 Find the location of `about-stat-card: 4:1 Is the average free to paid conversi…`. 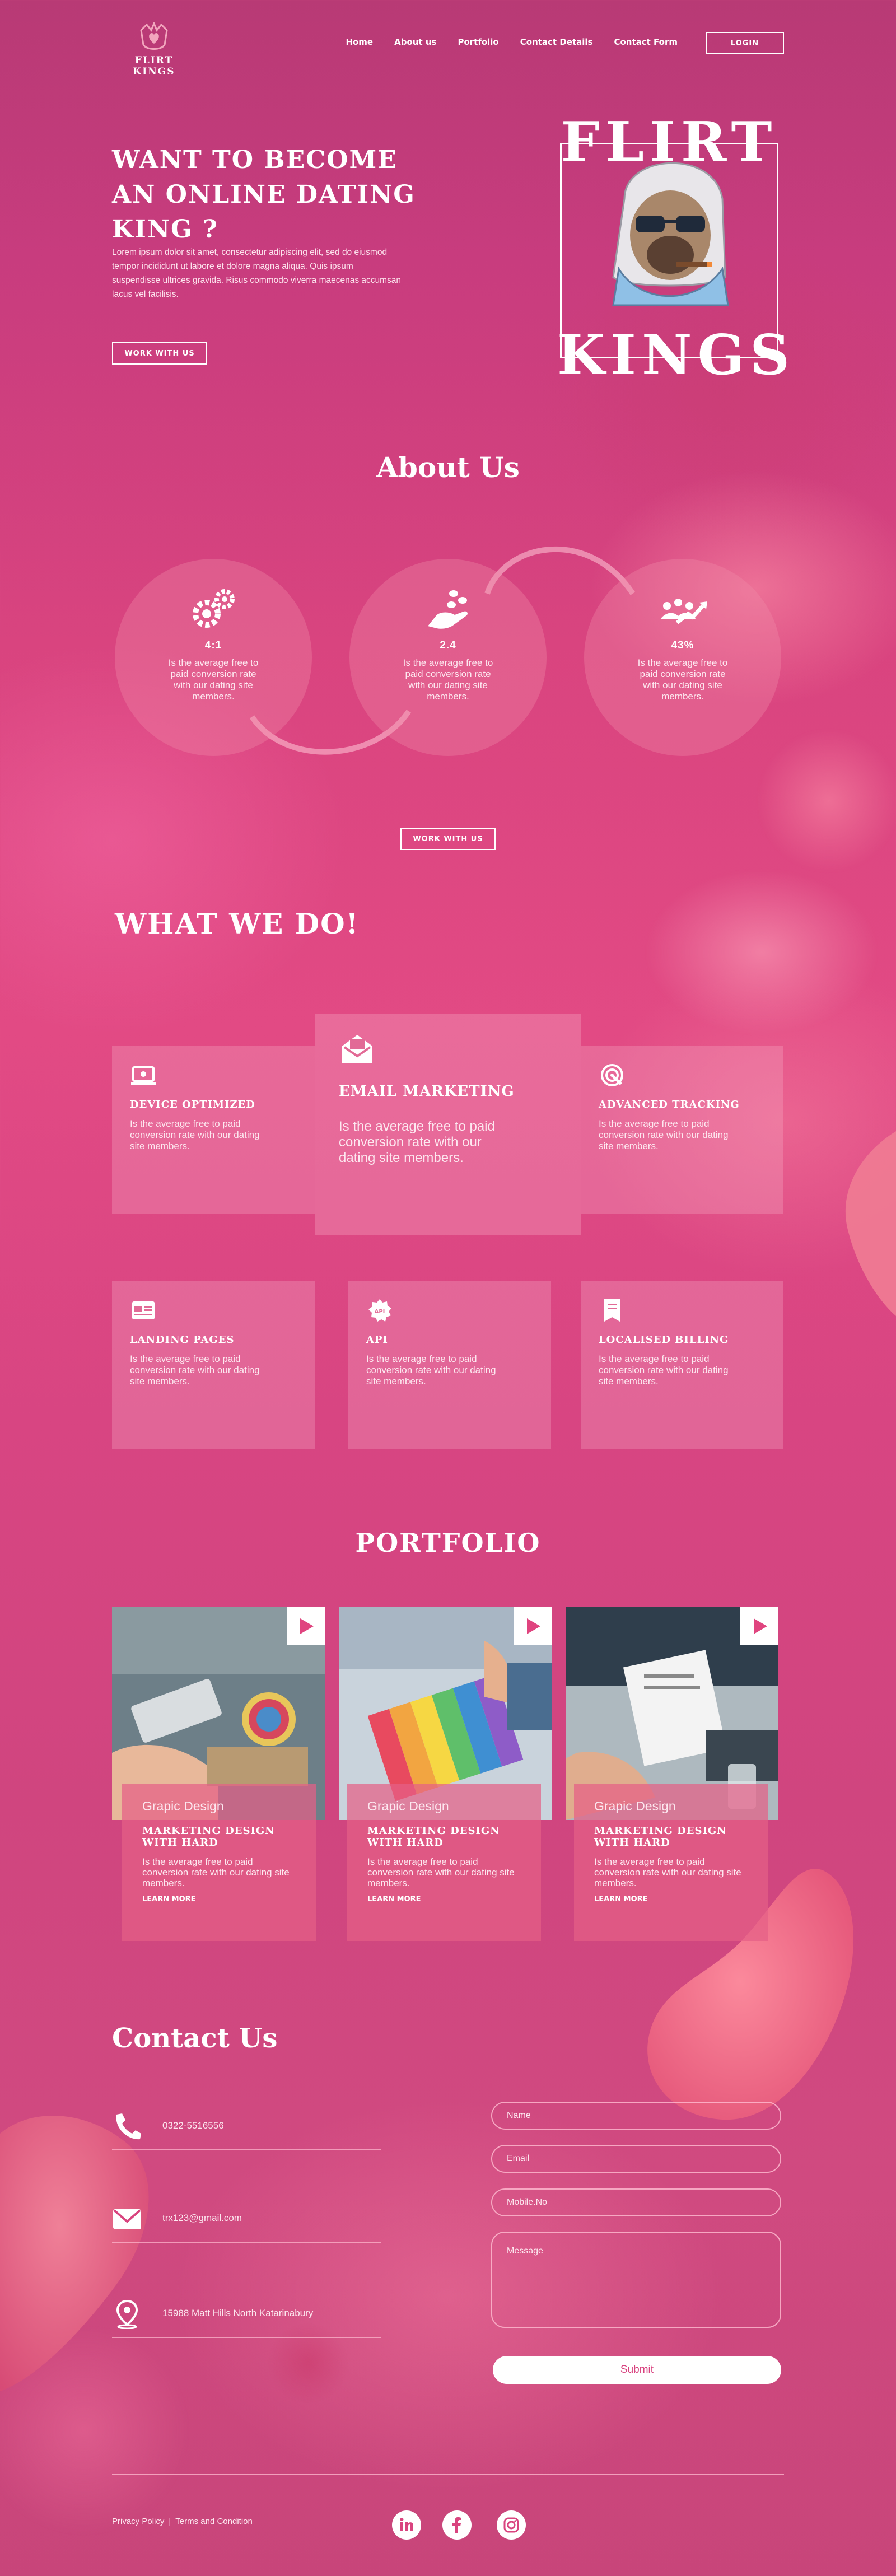

about-stat-card: 4:1 Is the average free to paid conversi… is located at coordinates (214, 658).